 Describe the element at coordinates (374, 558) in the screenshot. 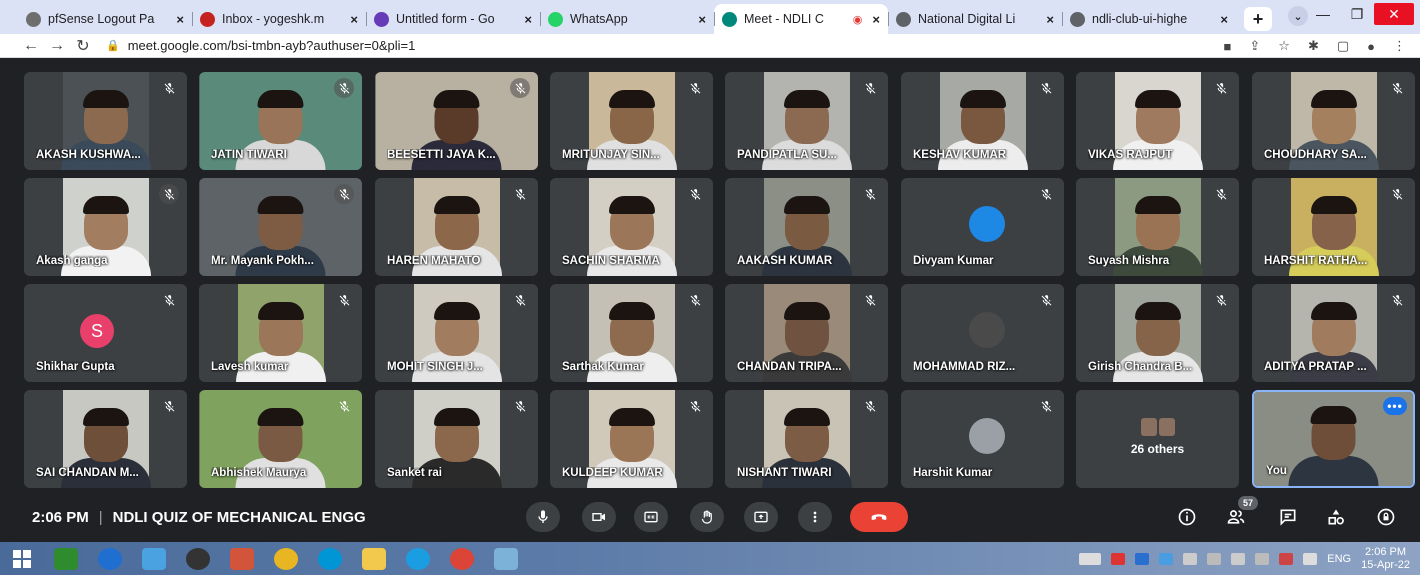

I see `taskbar-explorer-icon` at that location.